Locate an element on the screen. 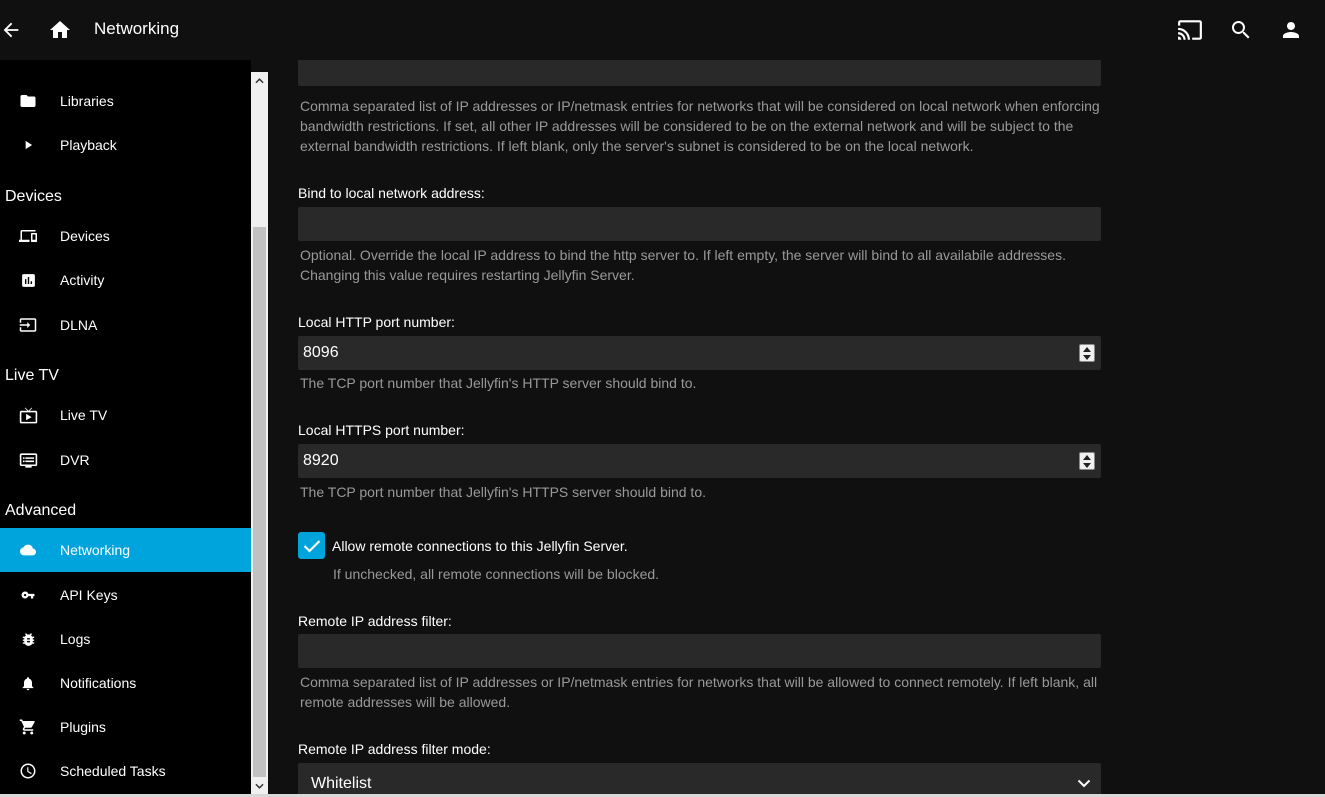 The image size is (1325, 797). https-port-input is located at coordinates (699, 461).